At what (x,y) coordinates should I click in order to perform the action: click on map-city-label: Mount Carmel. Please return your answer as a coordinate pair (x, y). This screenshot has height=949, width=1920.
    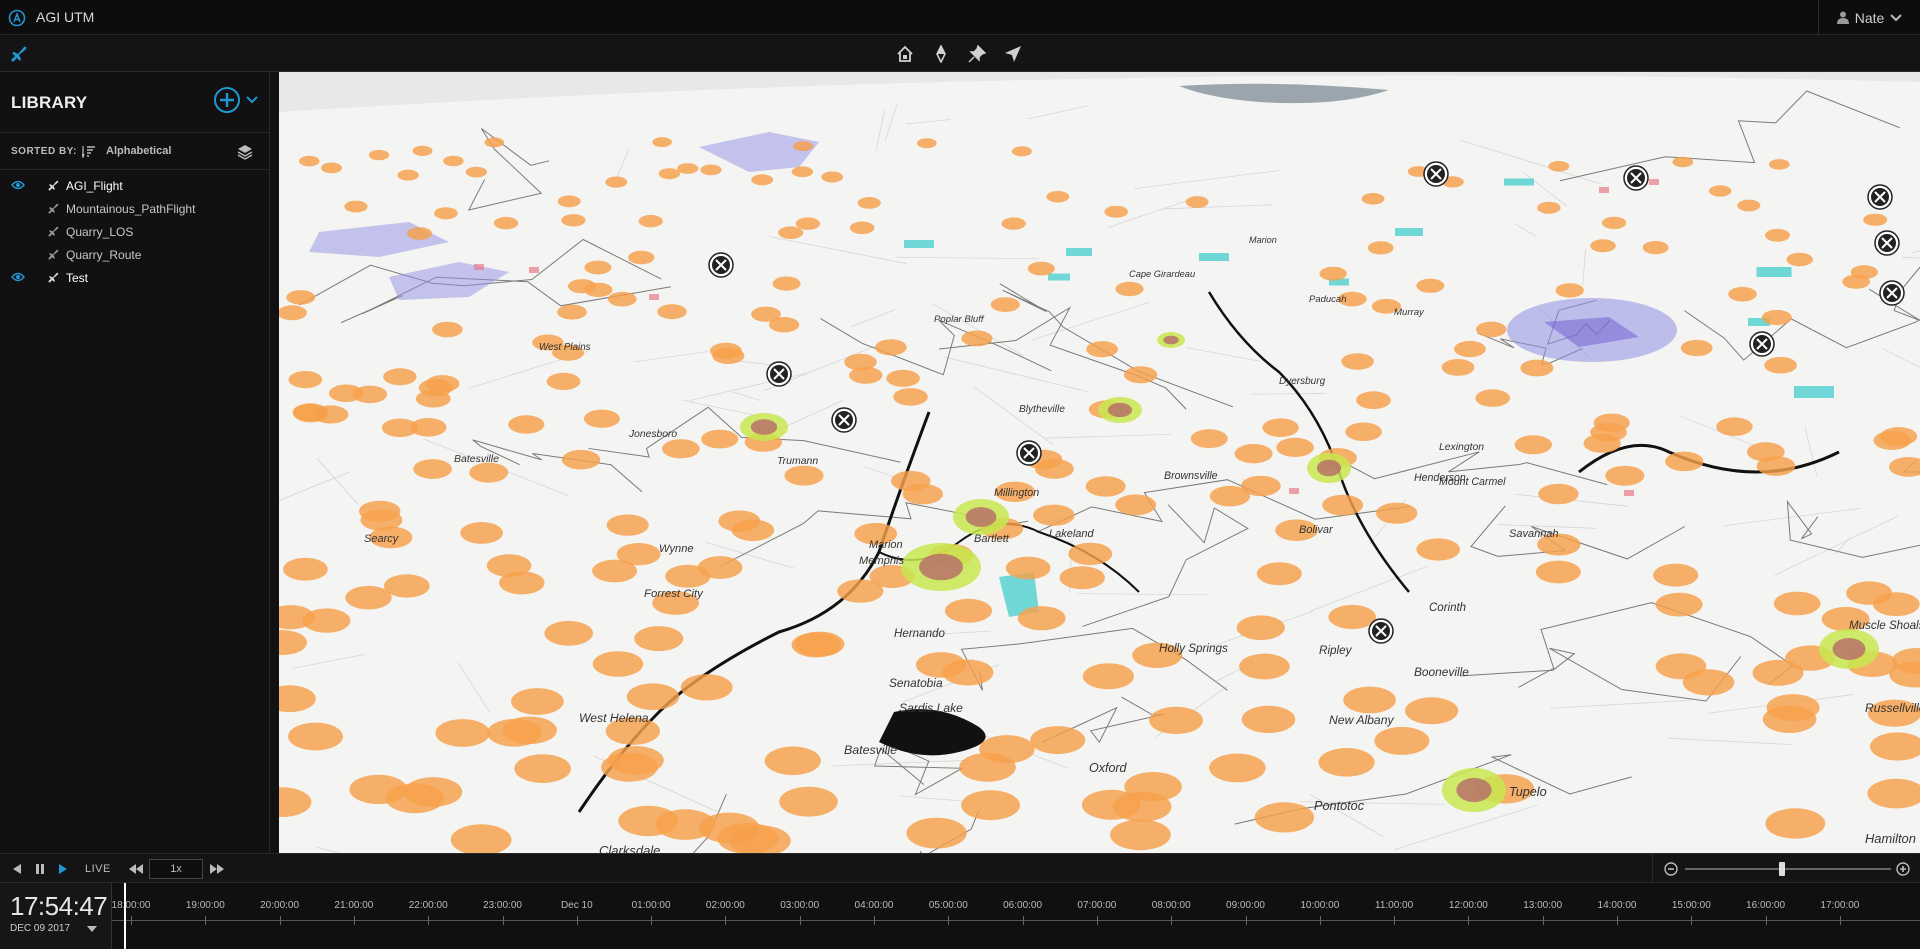
    Looking at the image, I should click on (1472, 482).